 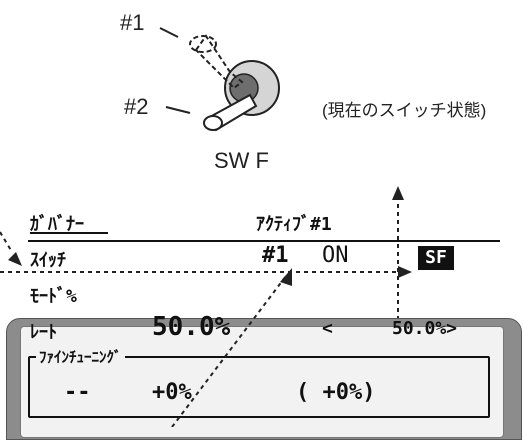 What do you see at coordinates (231, 347) in the screenshot?
I see `pointer-overlay` at bounding box center [231, 347].